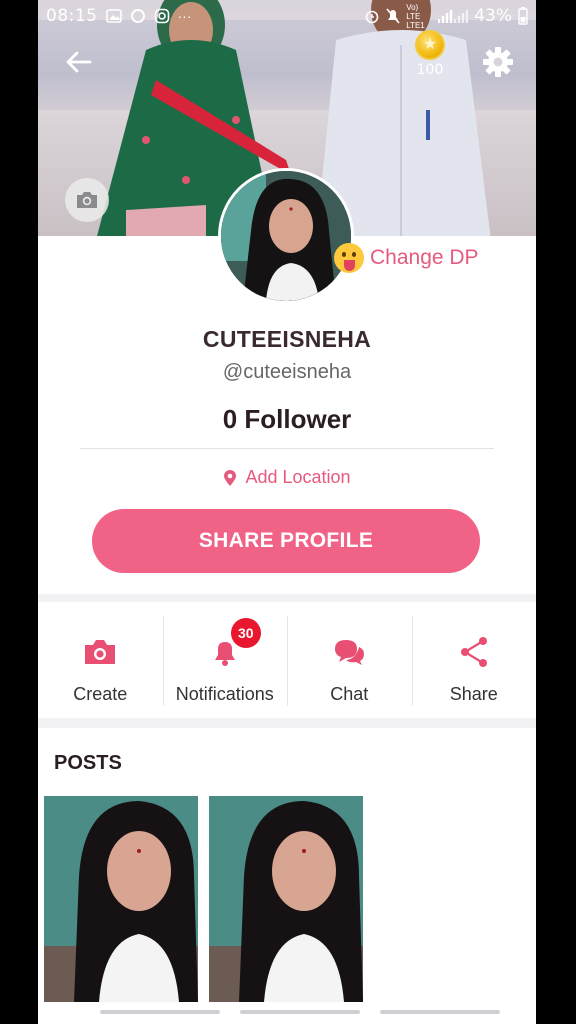 The height and width of the screenshot is (1024, 576). I want to click on posts-title: POSTS, so click(88, 763).